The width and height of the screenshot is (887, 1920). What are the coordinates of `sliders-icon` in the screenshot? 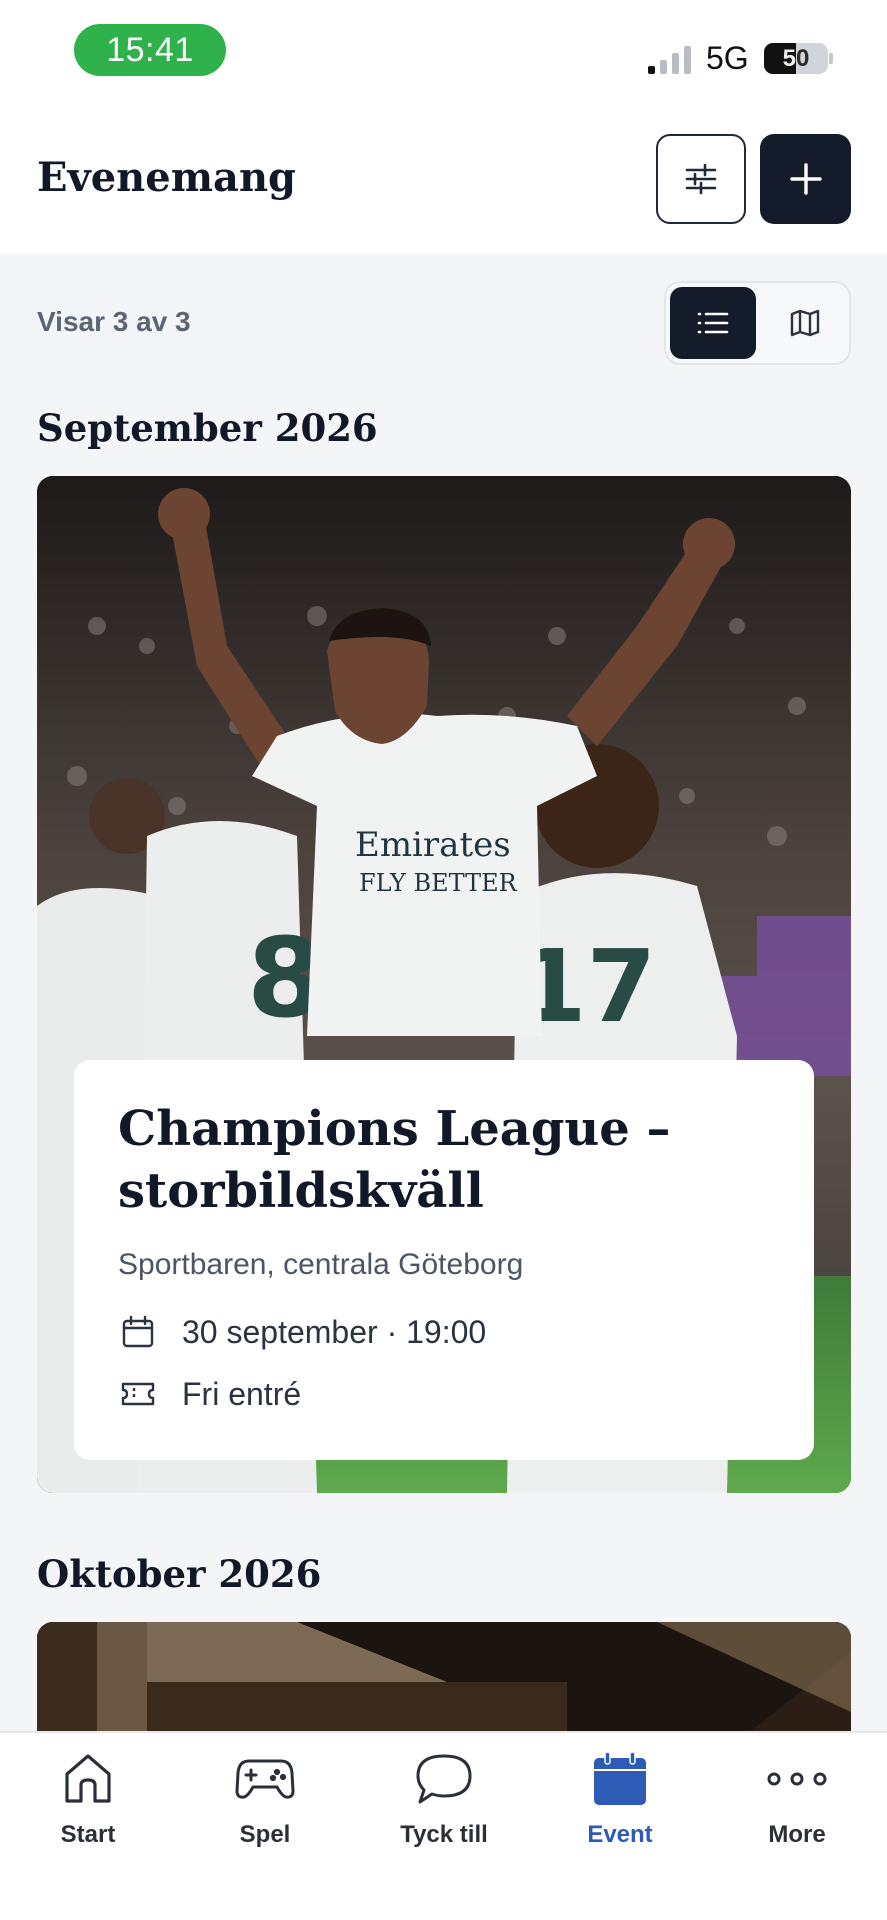 It's located at (701, 179).